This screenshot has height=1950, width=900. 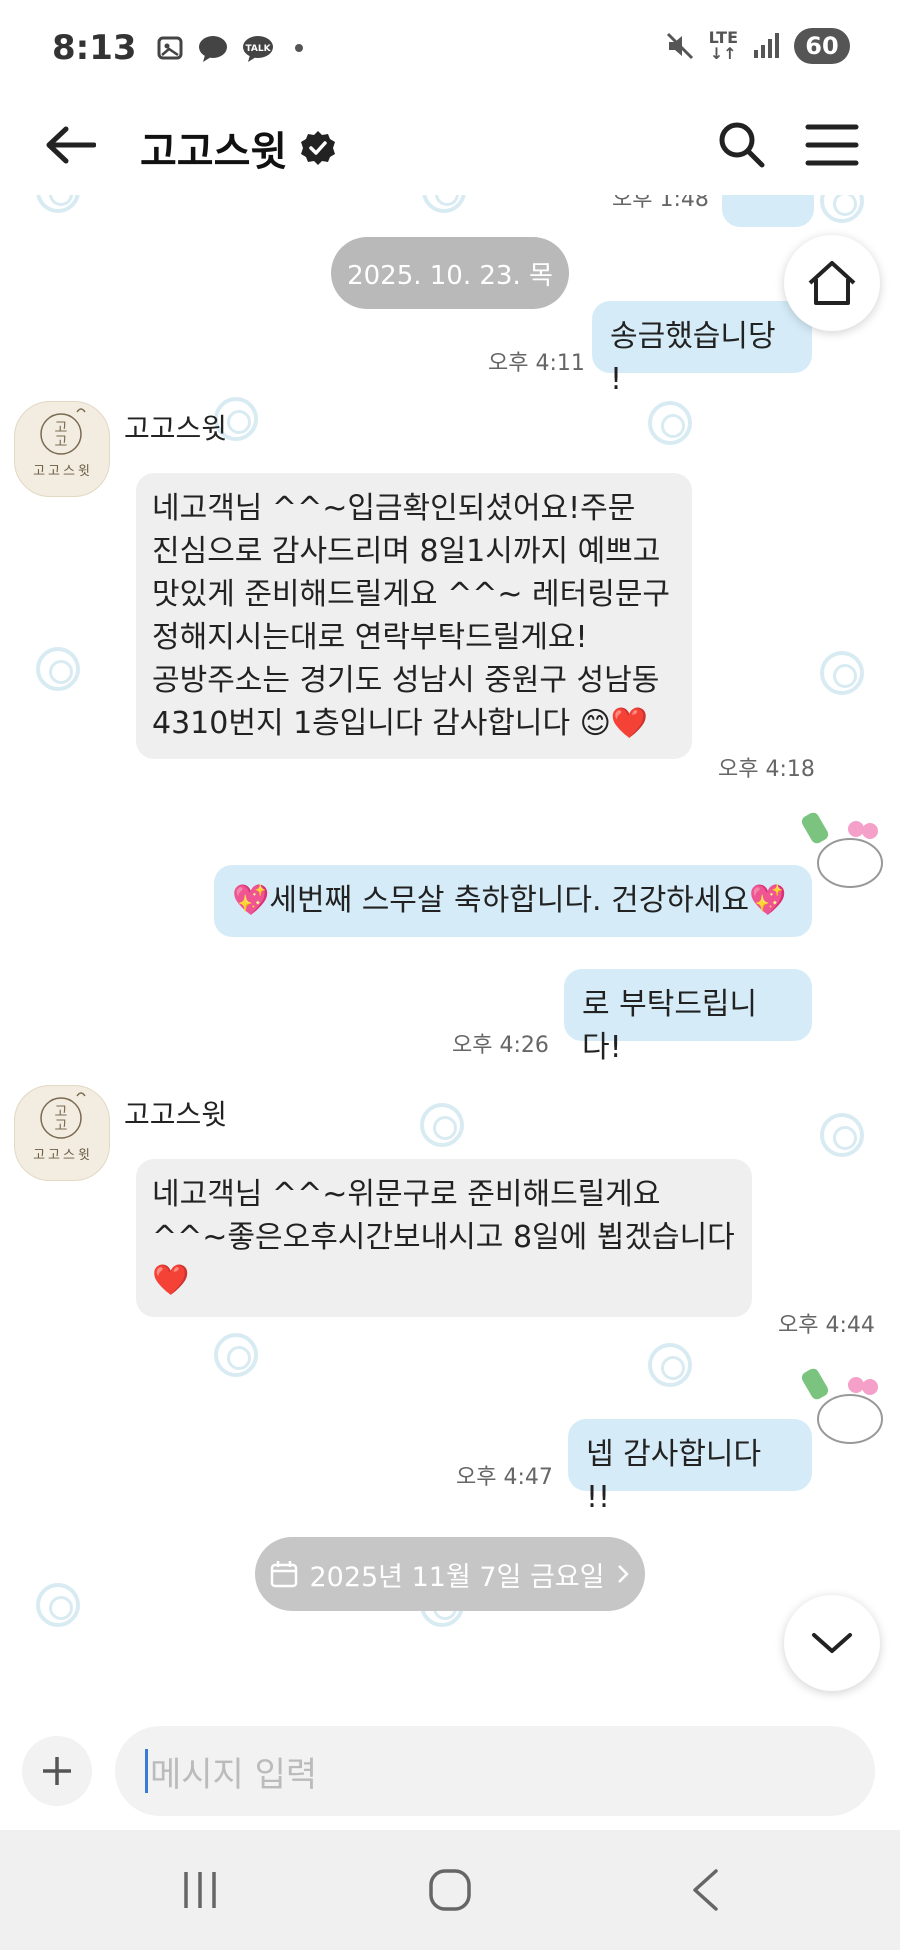 I want to click on message-line: 정해지시는대로 연락부탁드릴게요!, so click(x=370, y=637).